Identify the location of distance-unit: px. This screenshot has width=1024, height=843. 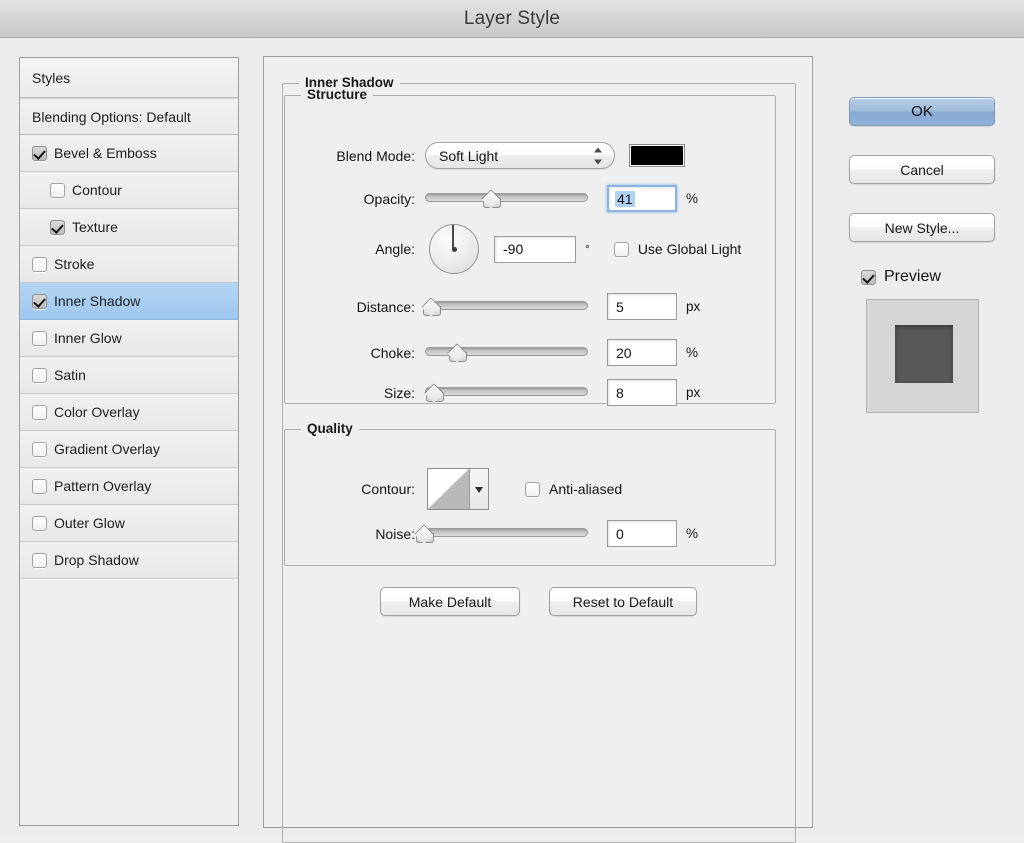
(693, 306).